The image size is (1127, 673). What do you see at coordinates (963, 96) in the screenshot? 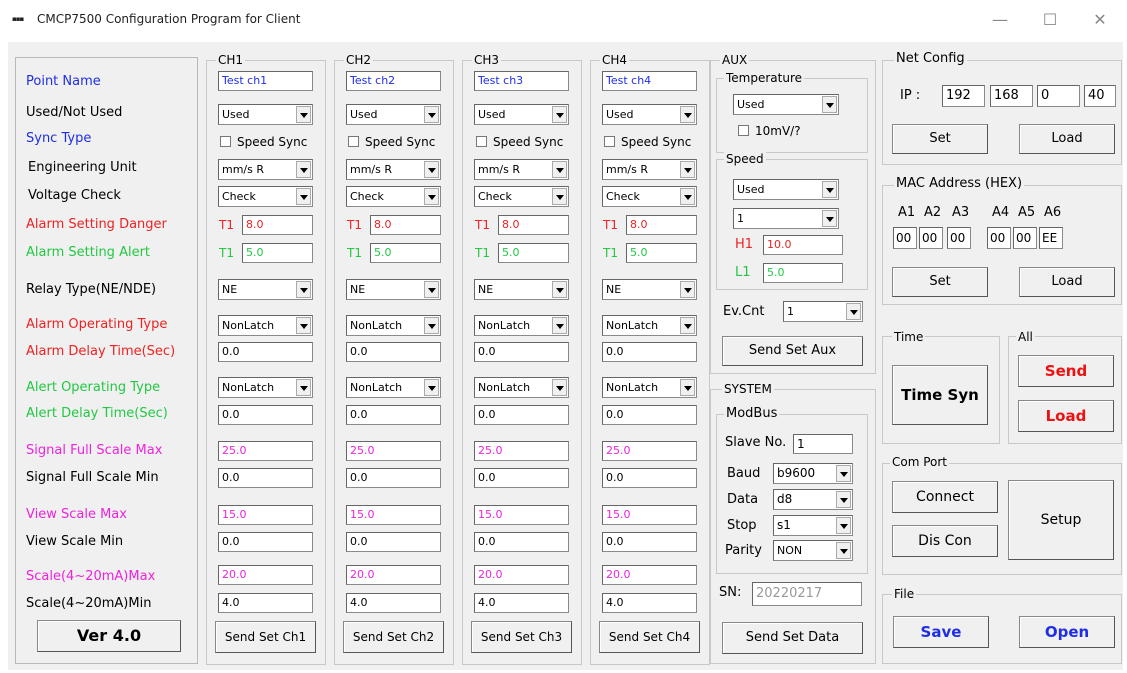
I see `ip-octet-1-input: 192` at bounding box center [963, 96].